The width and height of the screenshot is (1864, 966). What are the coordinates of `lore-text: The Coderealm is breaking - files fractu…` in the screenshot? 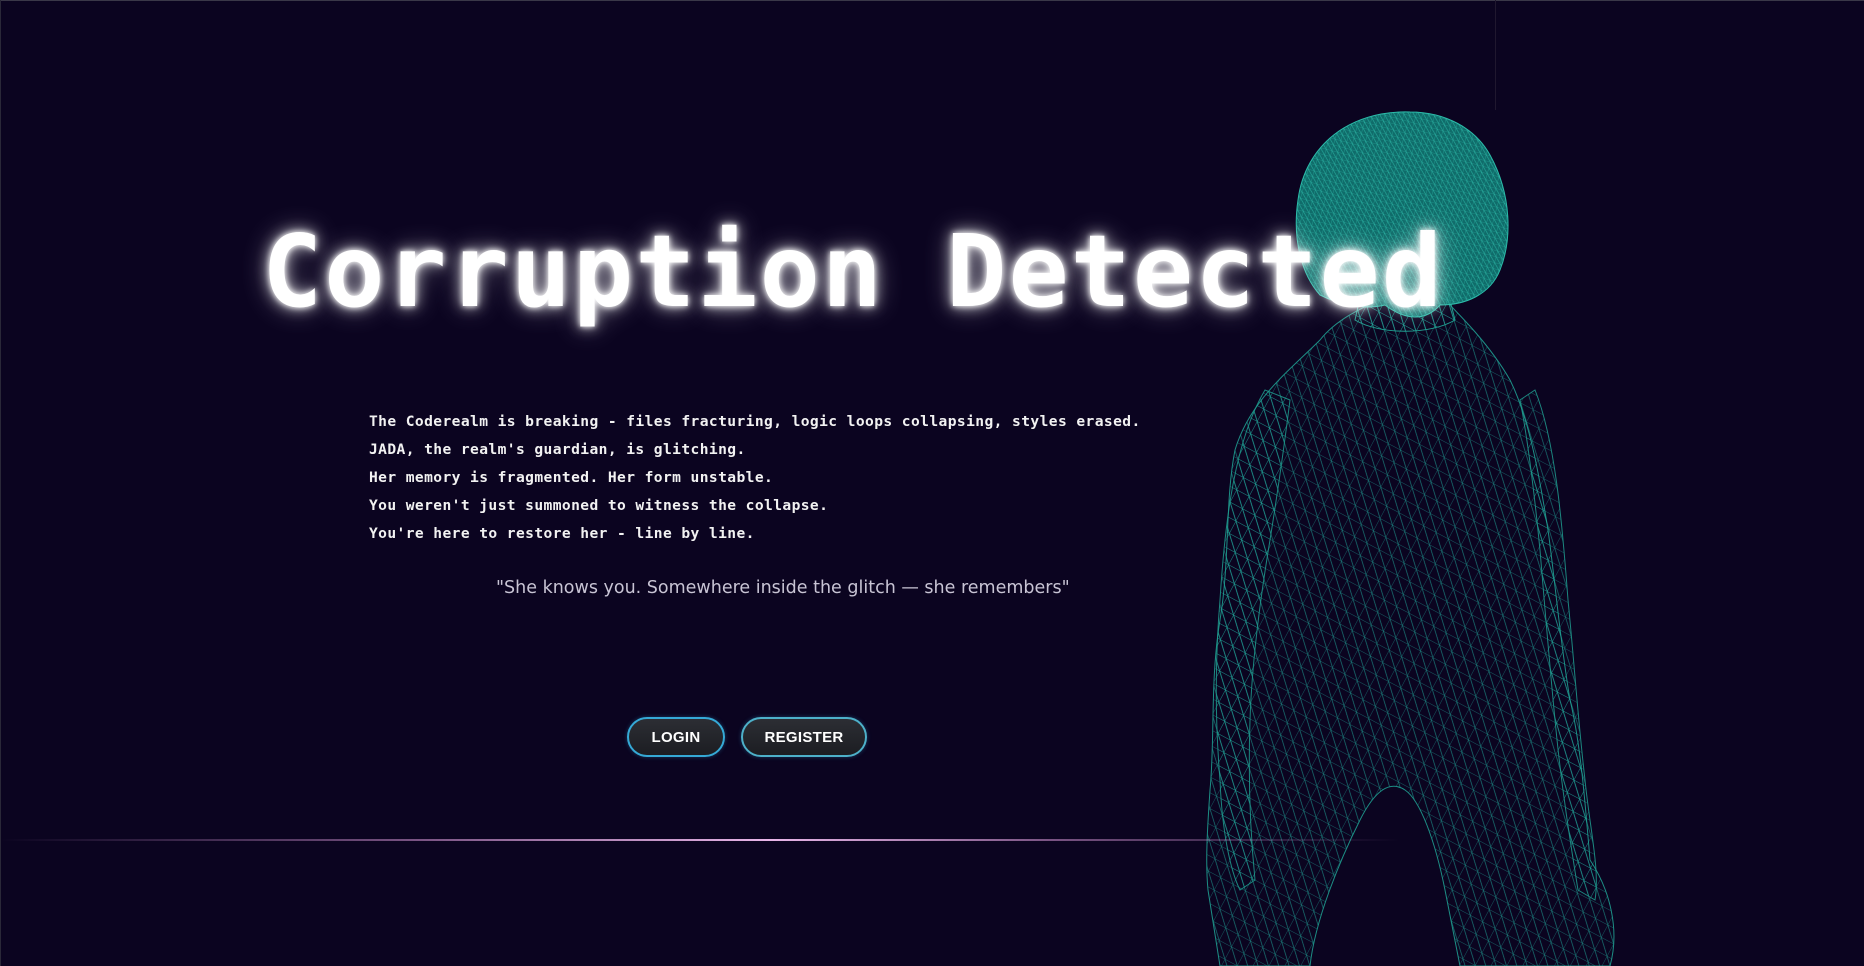 It's located at (755, 478).